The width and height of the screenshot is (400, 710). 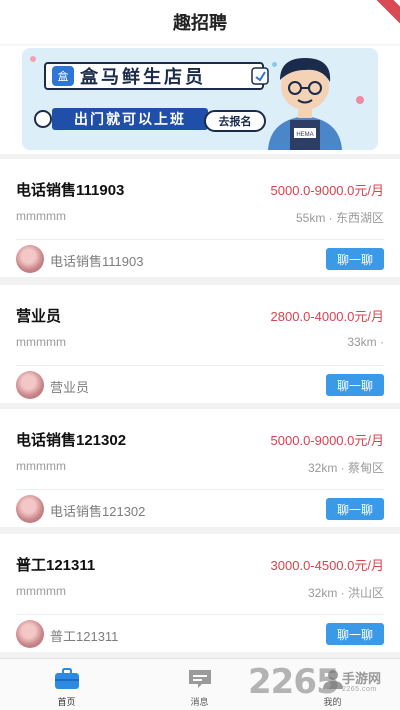 What do you see at coordinates (63, 76) in the screenshot?
I see `hema-logo-icon: 盒` at bounding box center [63, 76].